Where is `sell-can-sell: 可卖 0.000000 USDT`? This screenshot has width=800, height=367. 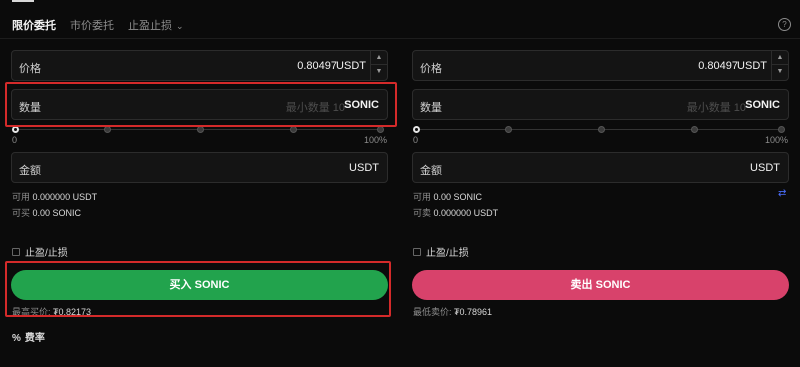 sell-can-sell: 可卖 0.000000 USDT is located at coordinates (455, 212).